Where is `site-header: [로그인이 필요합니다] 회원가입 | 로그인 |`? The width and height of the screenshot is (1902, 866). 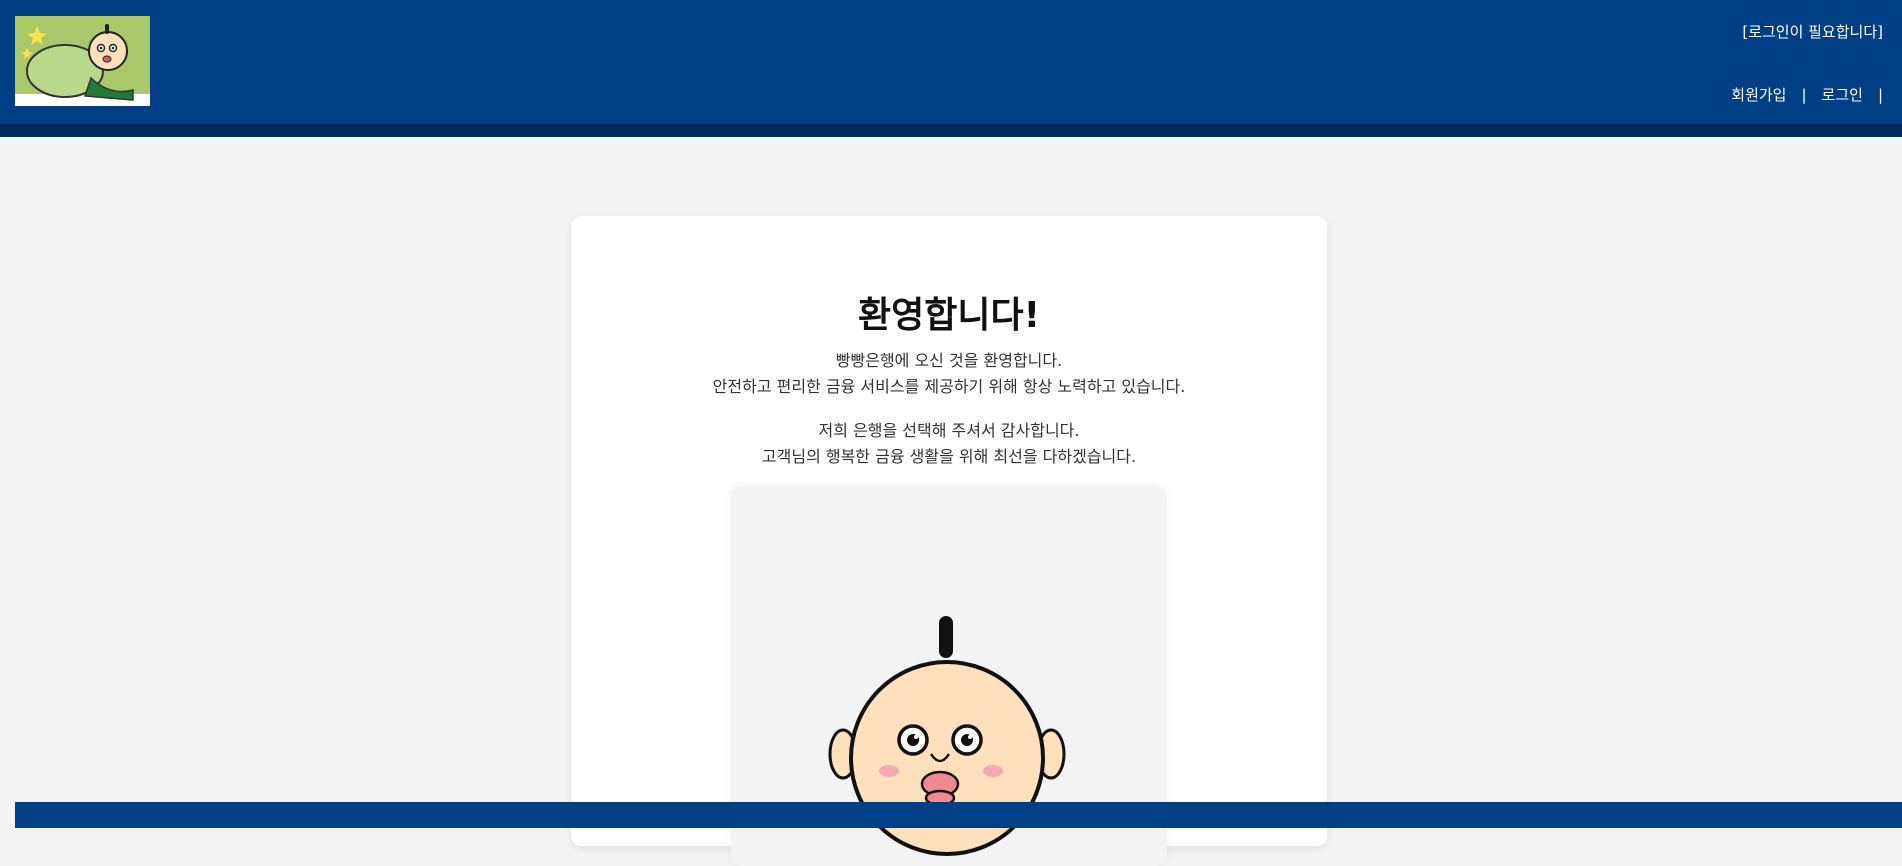
site-header: [로그인이 필요합니다] 회원가입 | 로그인 | is located at coordinates (951, 62).